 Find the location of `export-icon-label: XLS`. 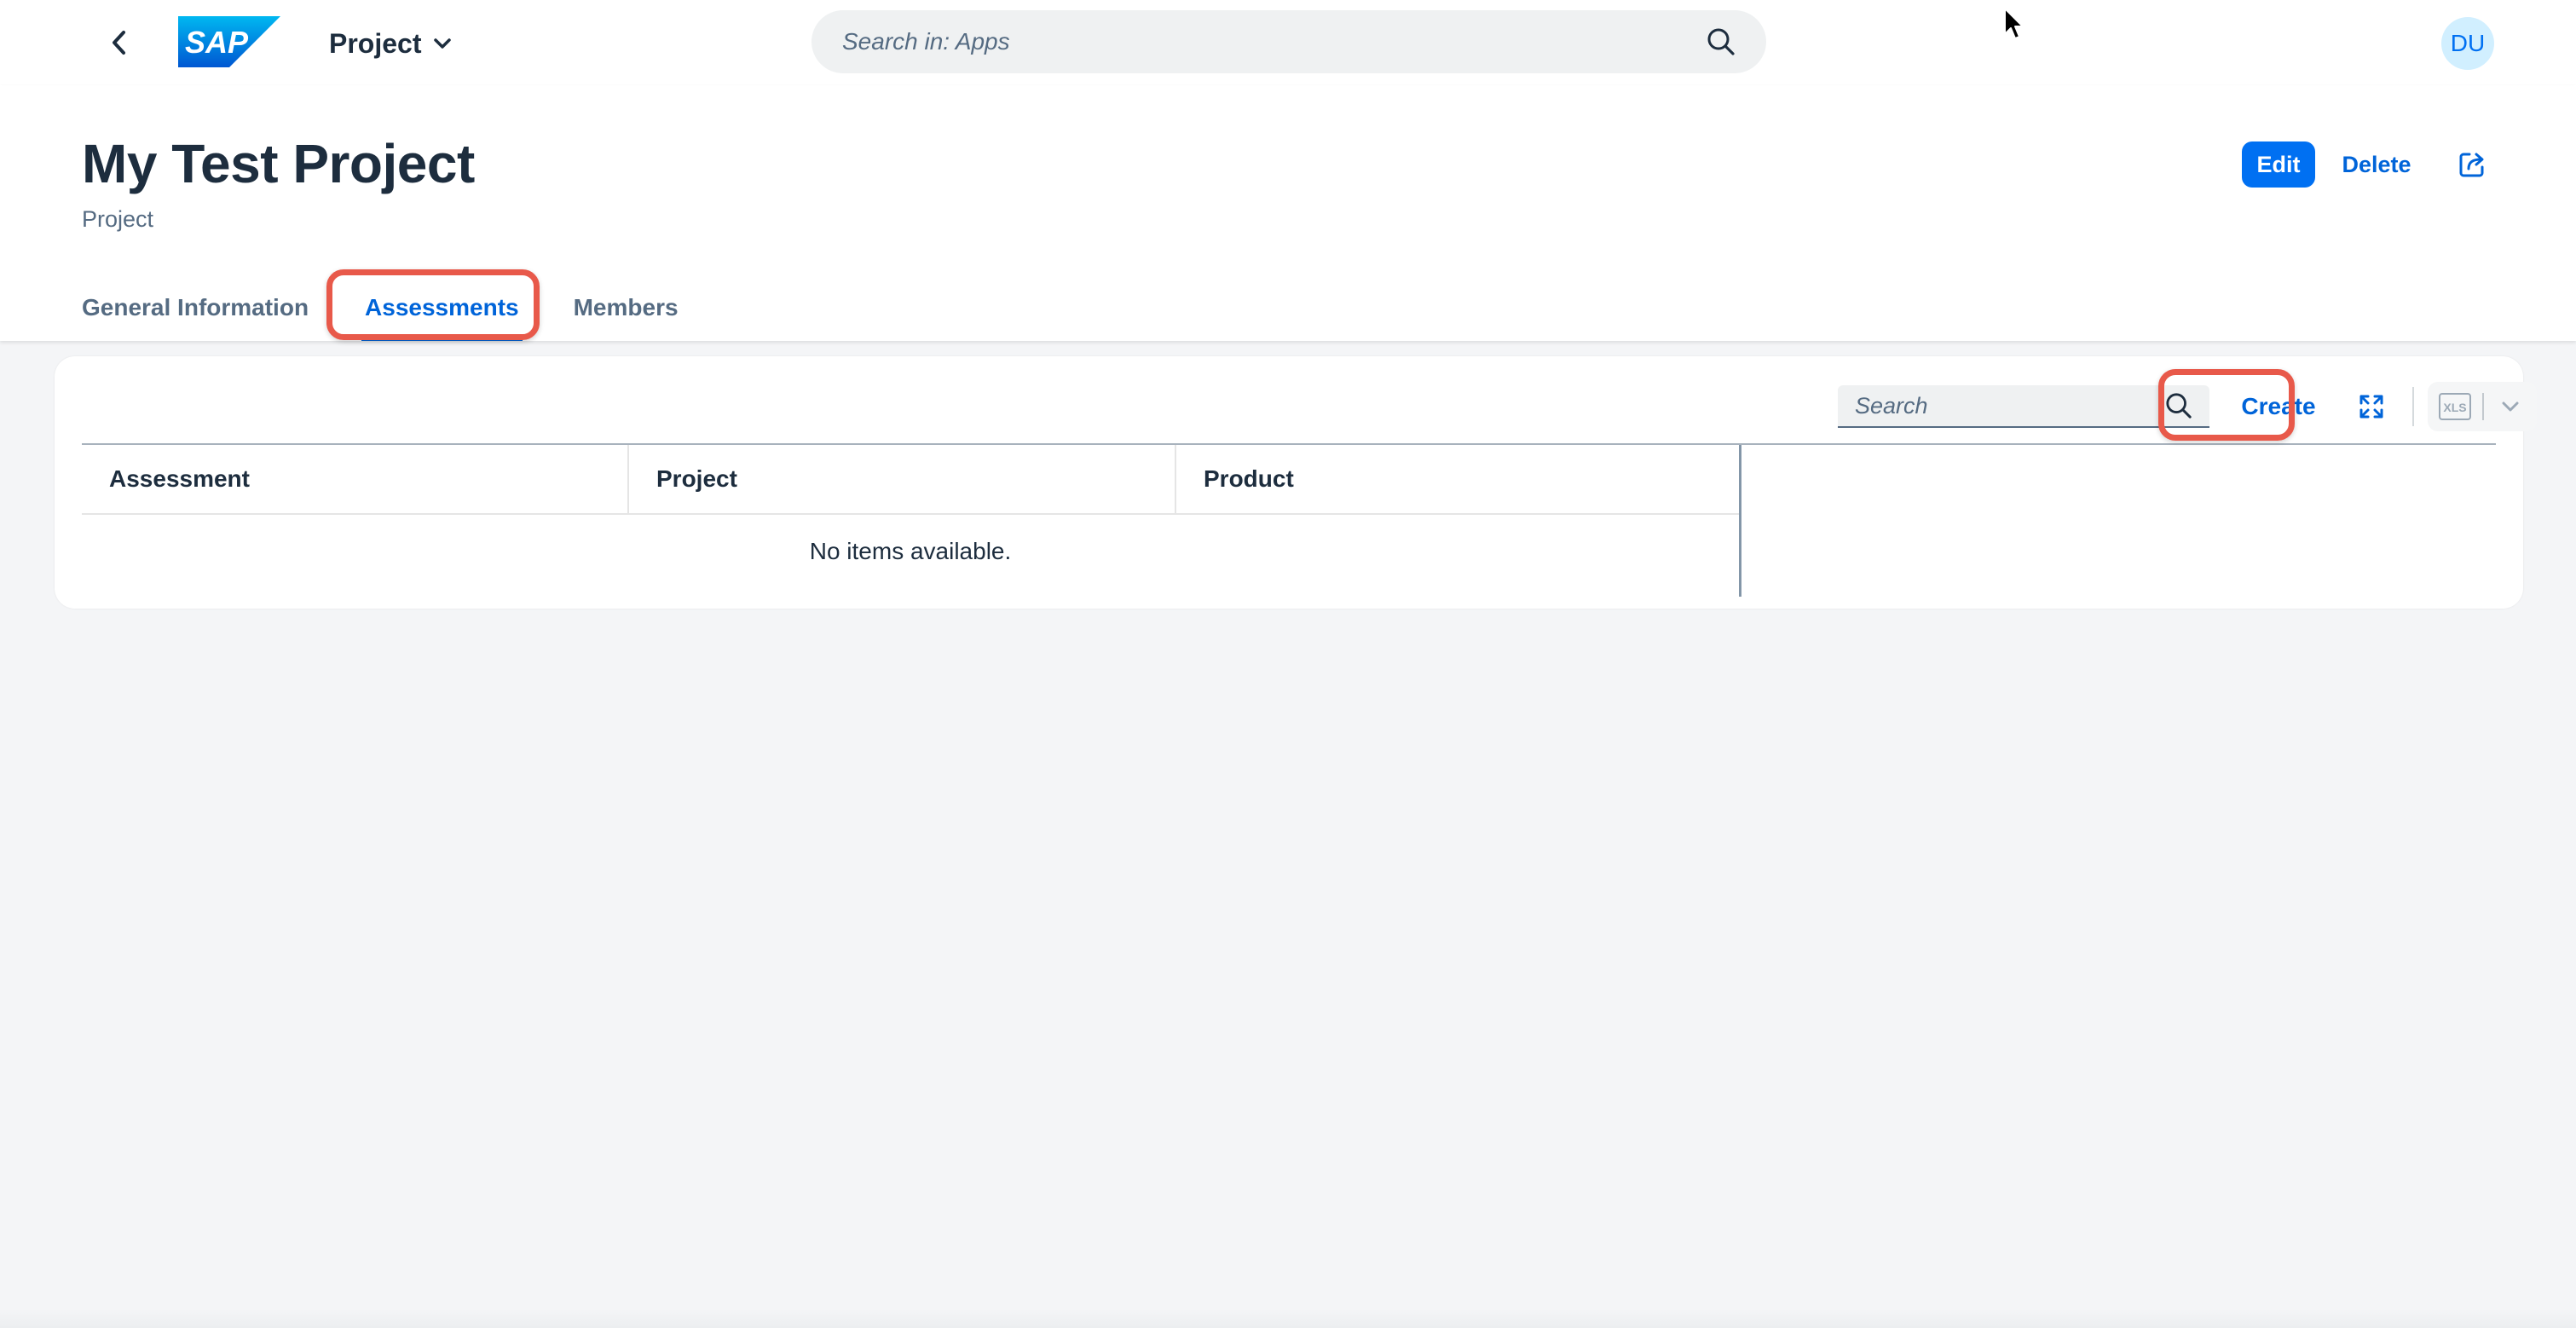

export-icon-label: XLS is located at coordinates (2454, 407).